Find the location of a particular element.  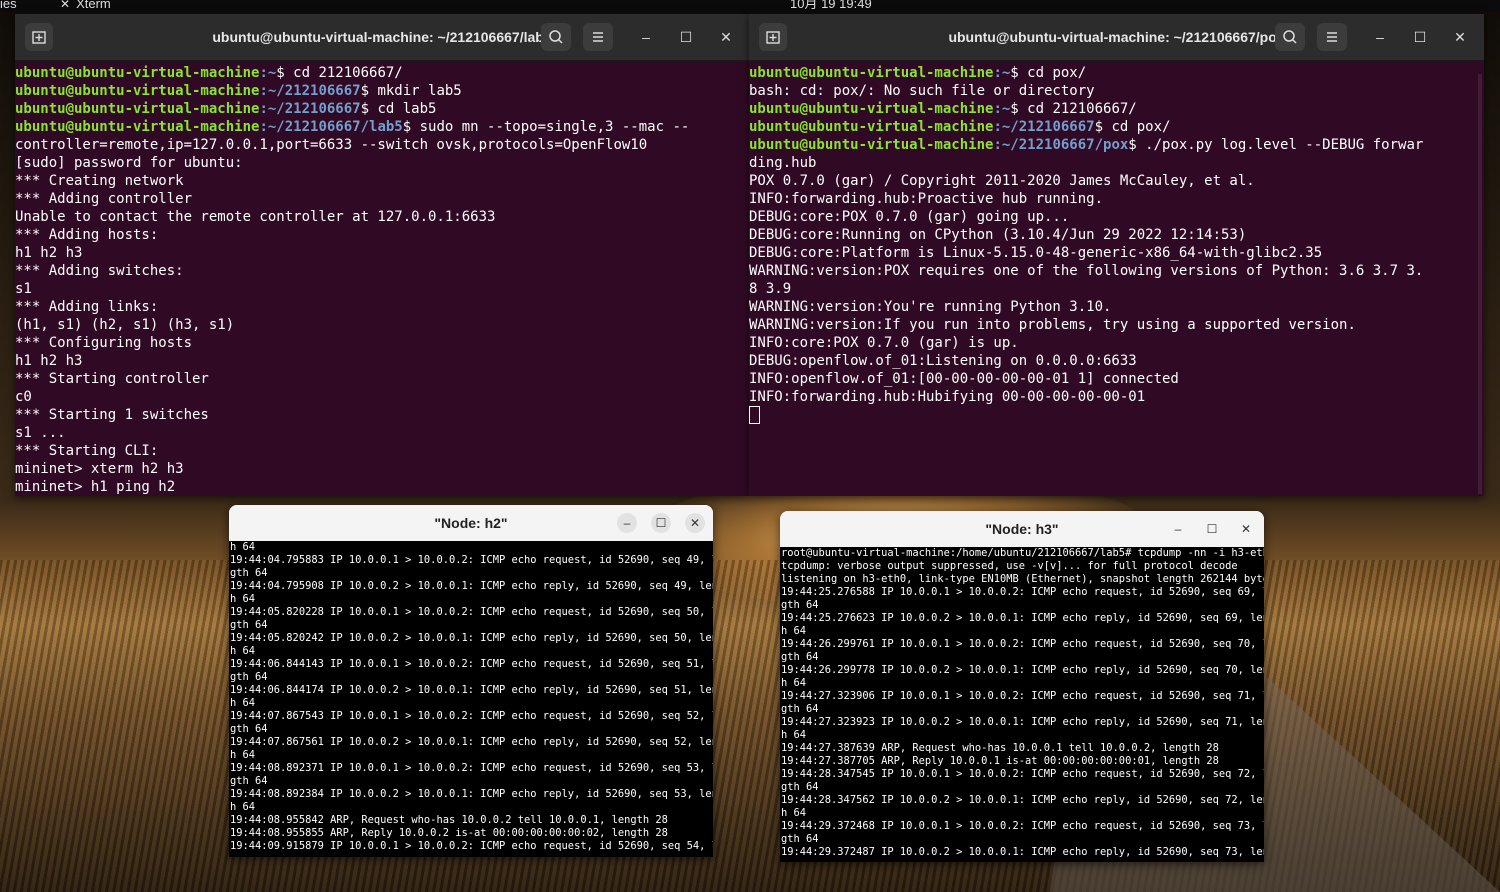

command-text: $ cd 212106667/ is located at coordinates (339, 73).